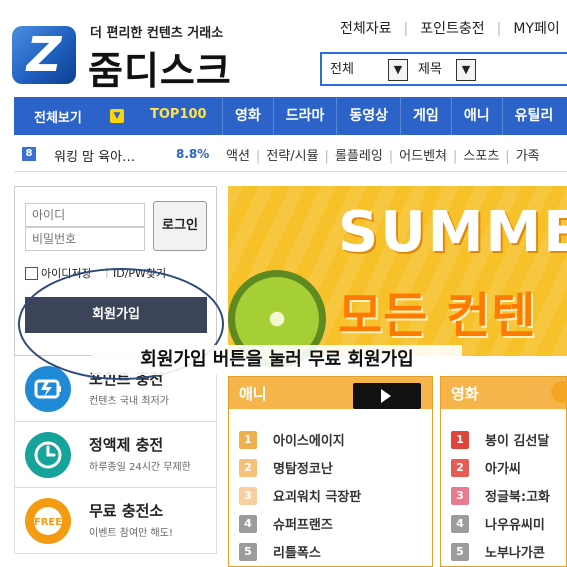 The height and width of the screenshot is (567, 567). I want to click on service-desc: 컨텐츠 국내 최저가, so click(129, 401).